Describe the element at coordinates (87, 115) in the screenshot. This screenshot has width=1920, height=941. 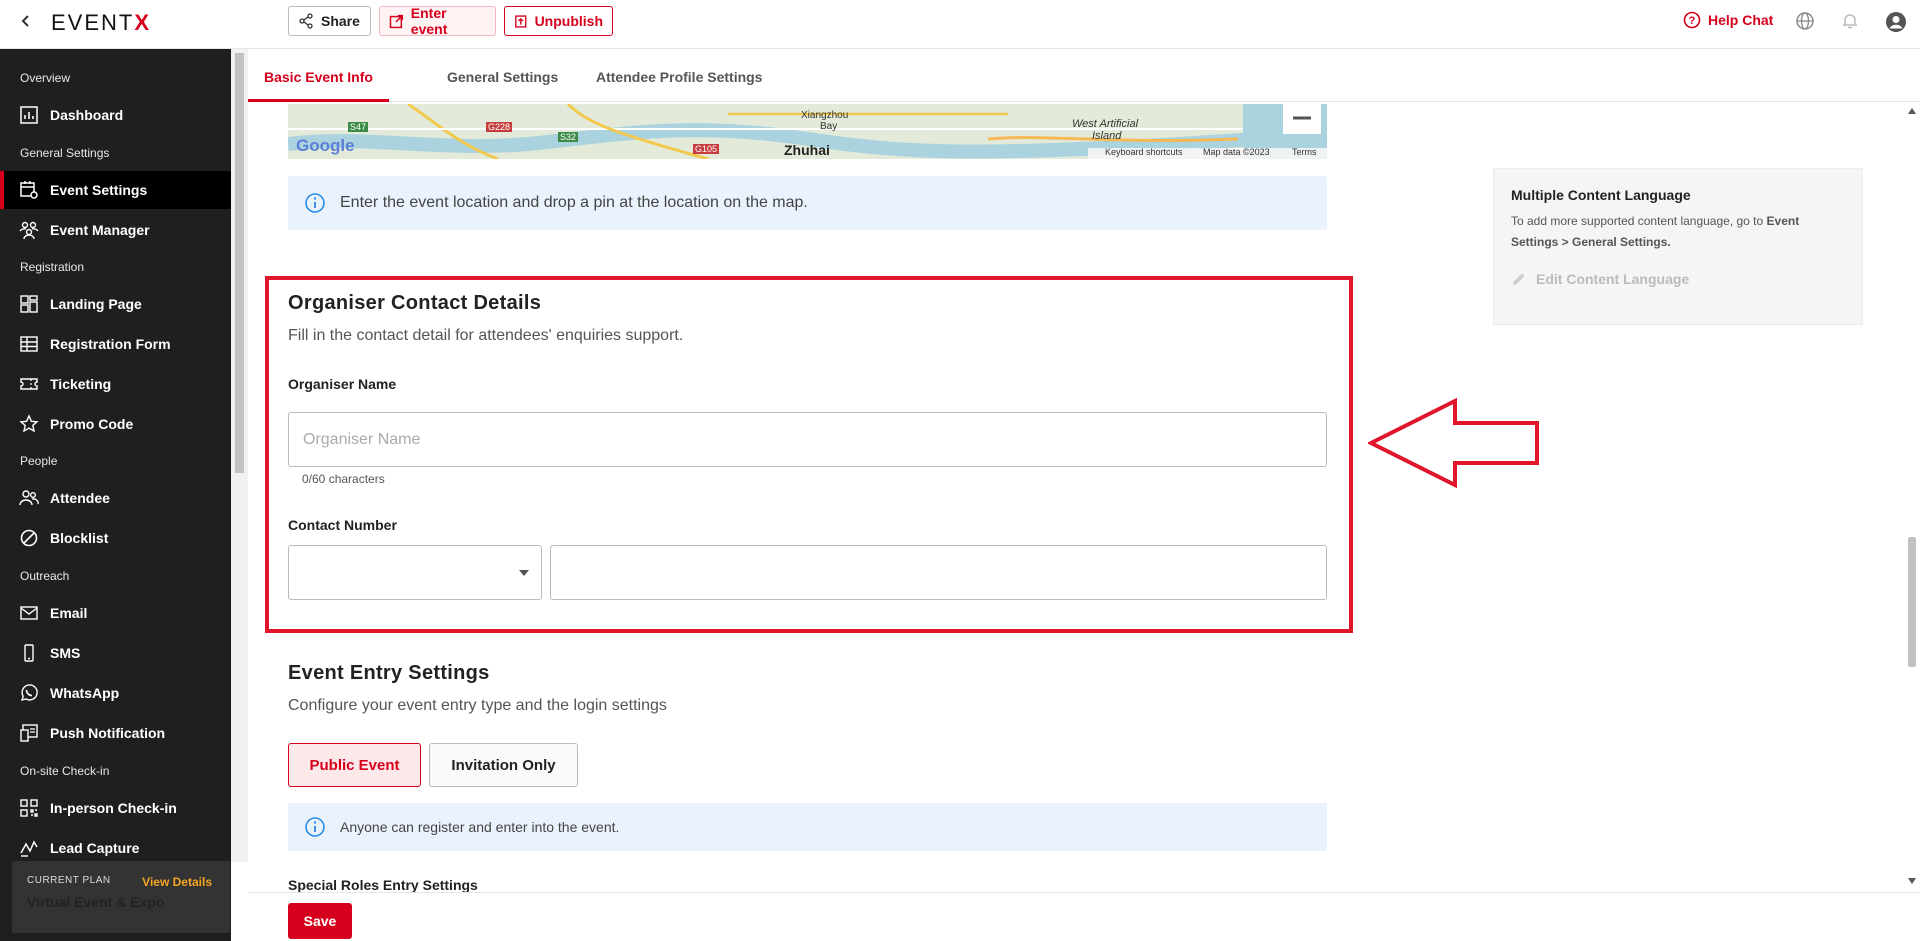
I see `sidebar-label: Dashboard` at that location.